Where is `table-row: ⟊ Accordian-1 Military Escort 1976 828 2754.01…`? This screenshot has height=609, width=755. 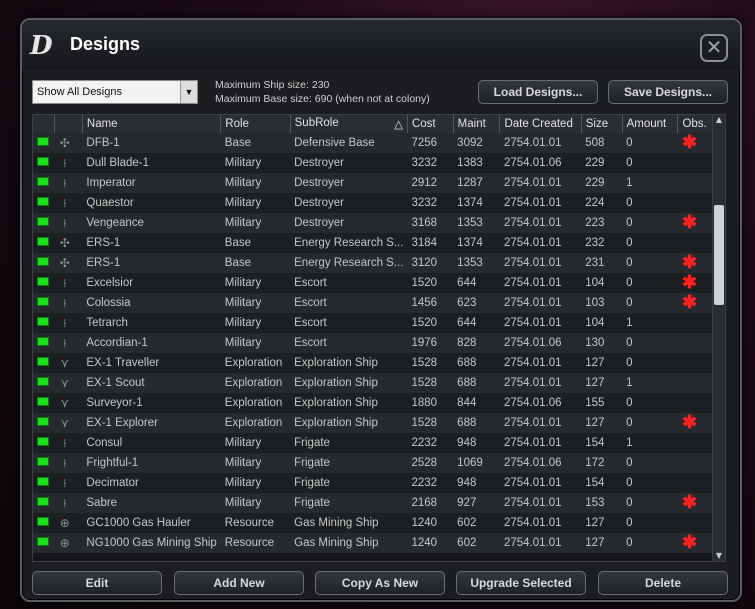
table-row: ⟊ Accordian-1 Military Escort 1976 828 2754.01… is located at coordinates (373, 343).